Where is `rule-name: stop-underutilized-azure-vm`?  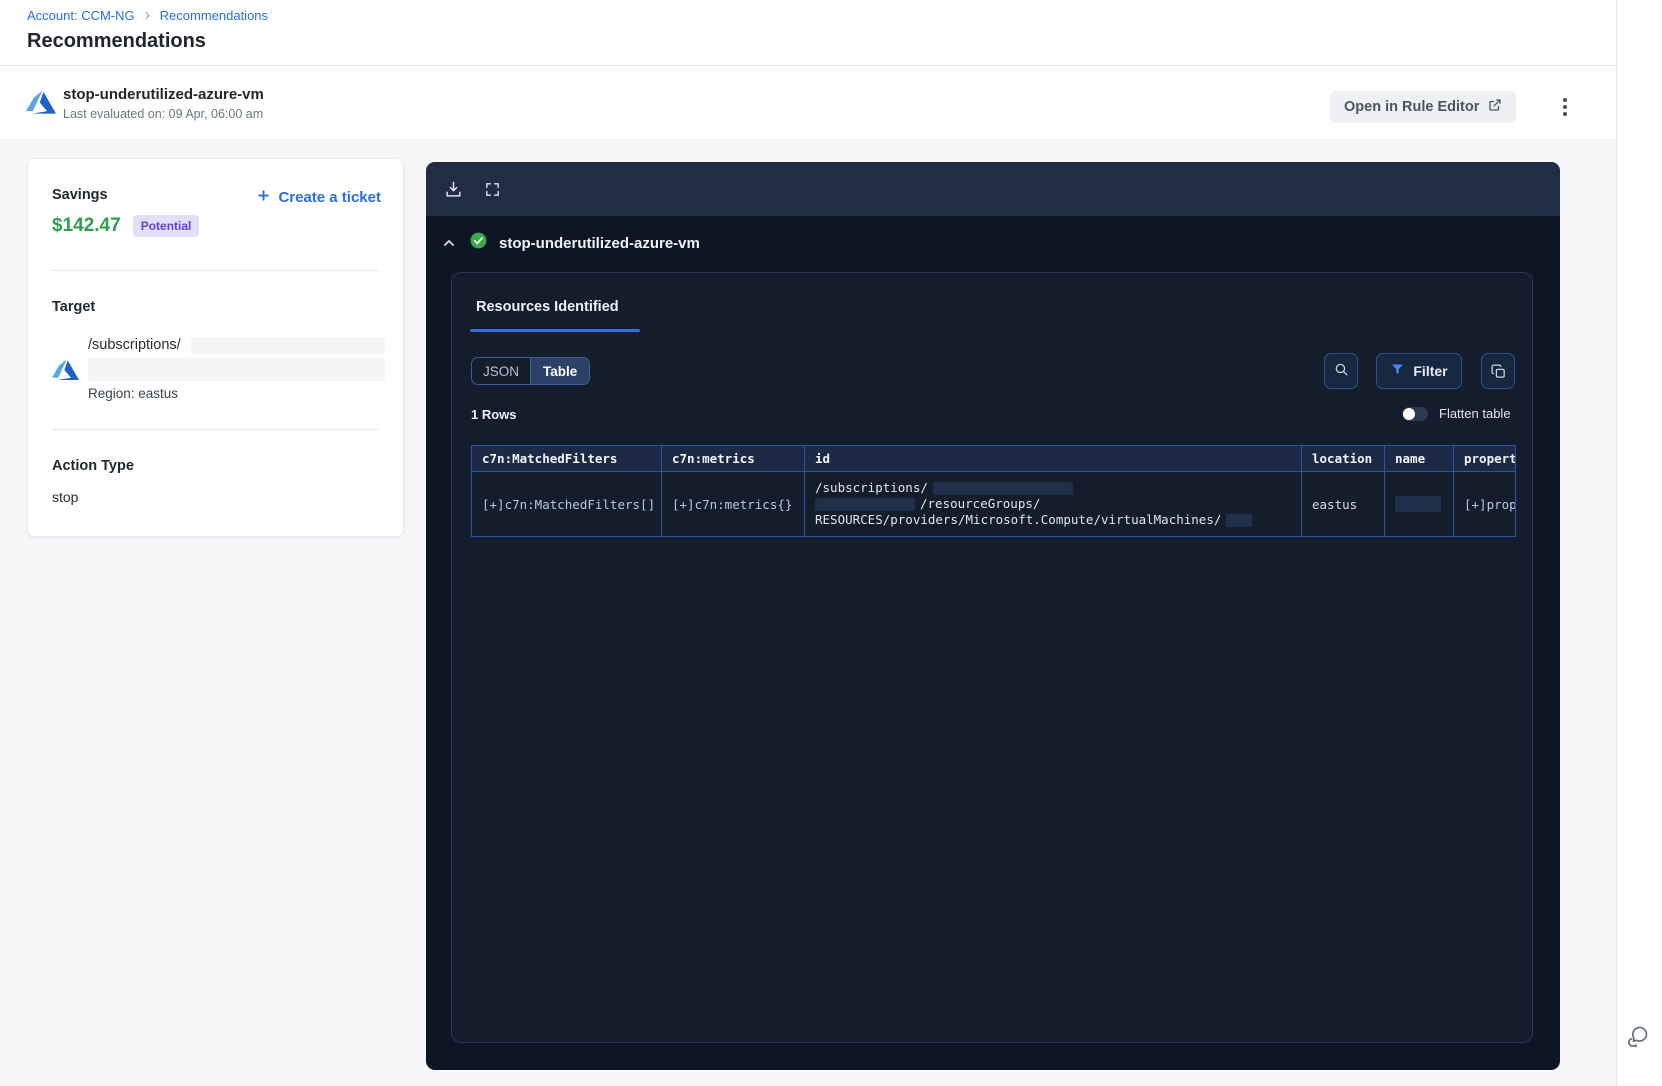 rule-name: stop-underutilized-azure-vm is located at coordinates (163, 94).